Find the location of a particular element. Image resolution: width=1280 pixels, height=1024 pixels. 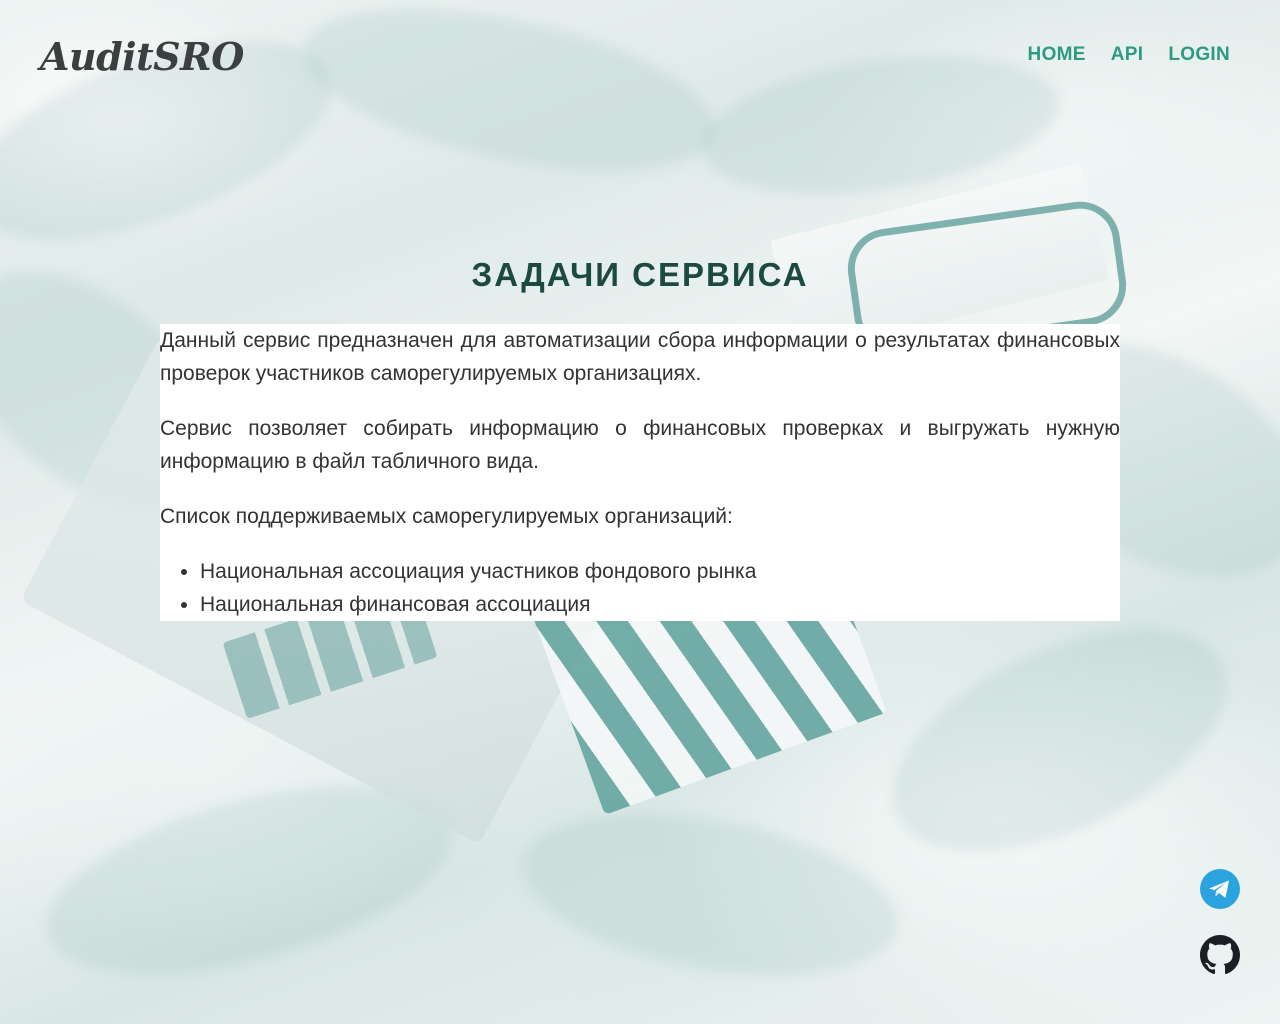

telegram-link is located at coordinates (1220, 889).